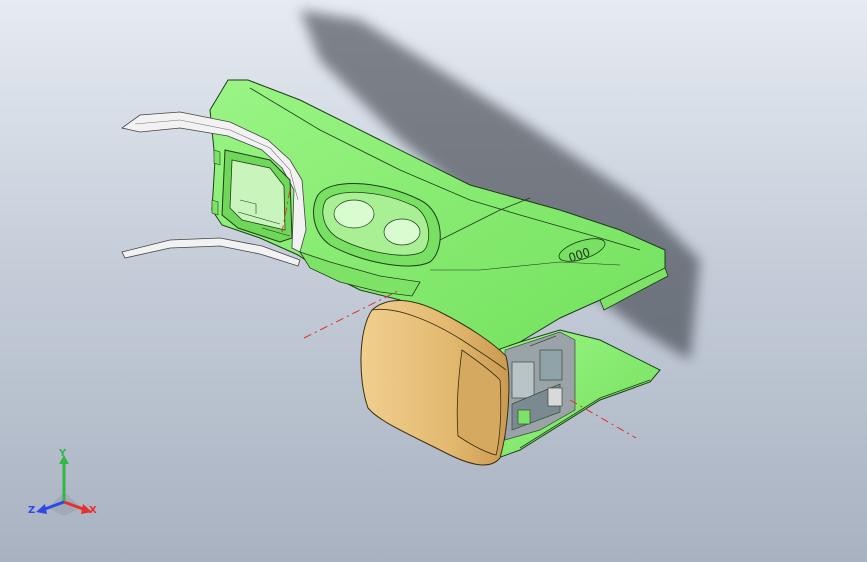  I want to click on triad-graphic, so click(64, 485).